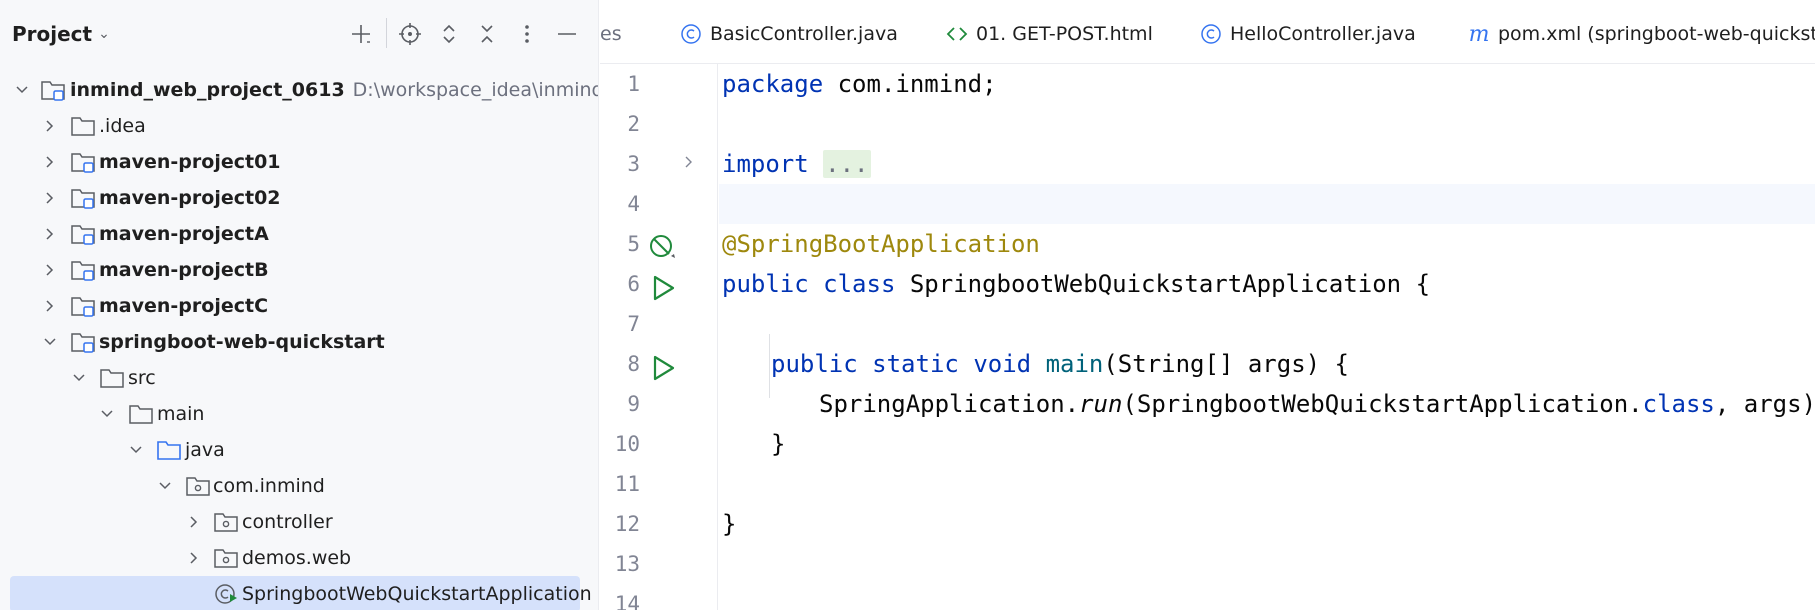  Describe the element at coordinates (299, 198) in the screenshot. I see `tree-item-maven-project02: maven-project02` at that location.